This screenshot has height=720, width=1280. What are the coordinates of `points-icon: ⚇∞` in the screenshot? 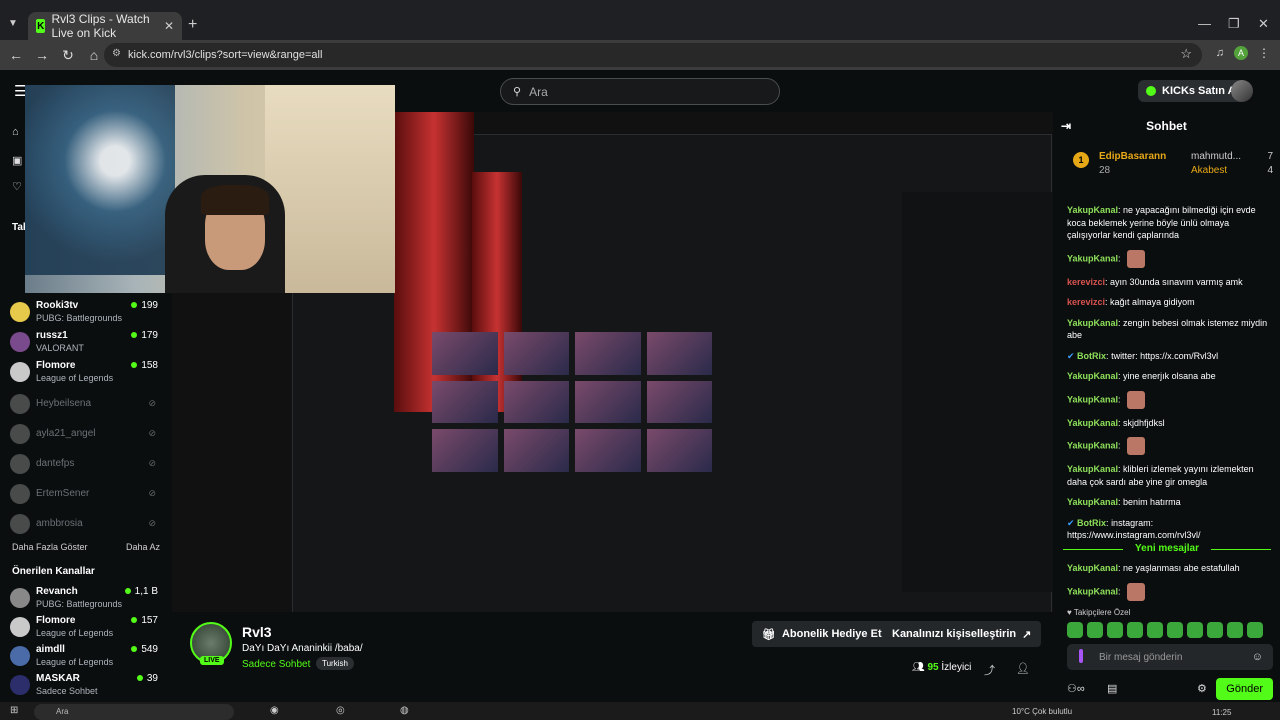 It's located at (1076, 688).